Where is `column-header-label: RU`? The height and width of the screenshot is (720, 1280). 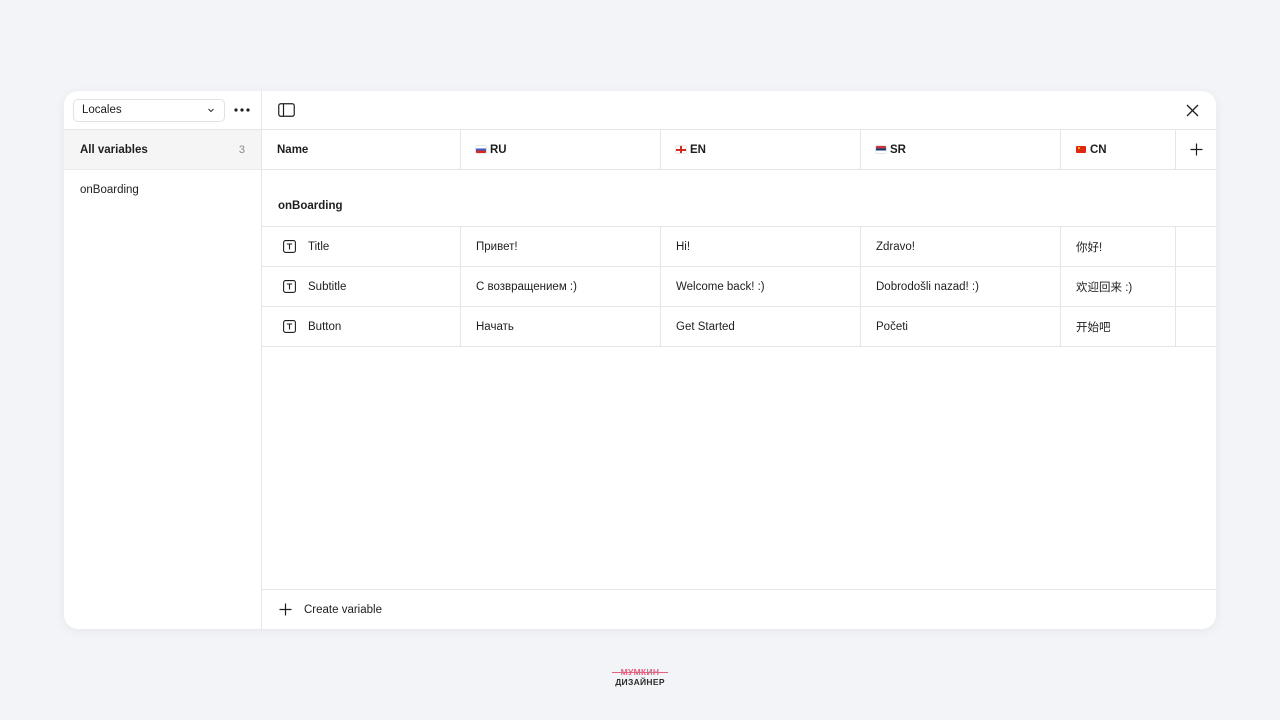
column-header-label: RU is located at coordinates (498, 149).